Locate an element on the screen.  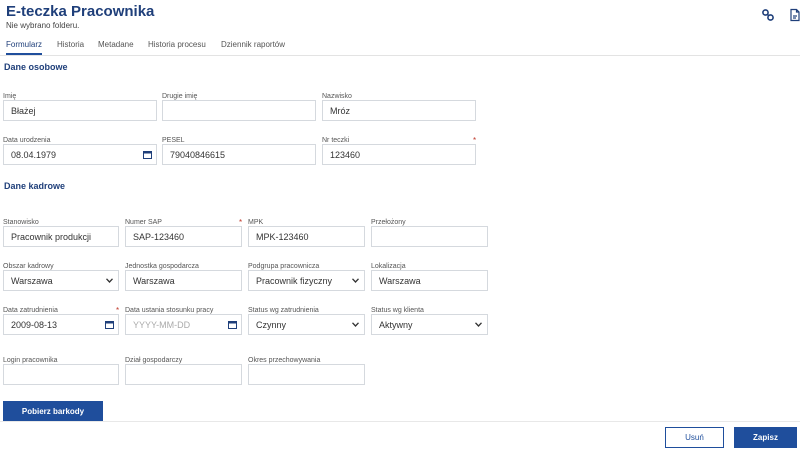
drugie-imie-input is located at coordinates (239, 110).